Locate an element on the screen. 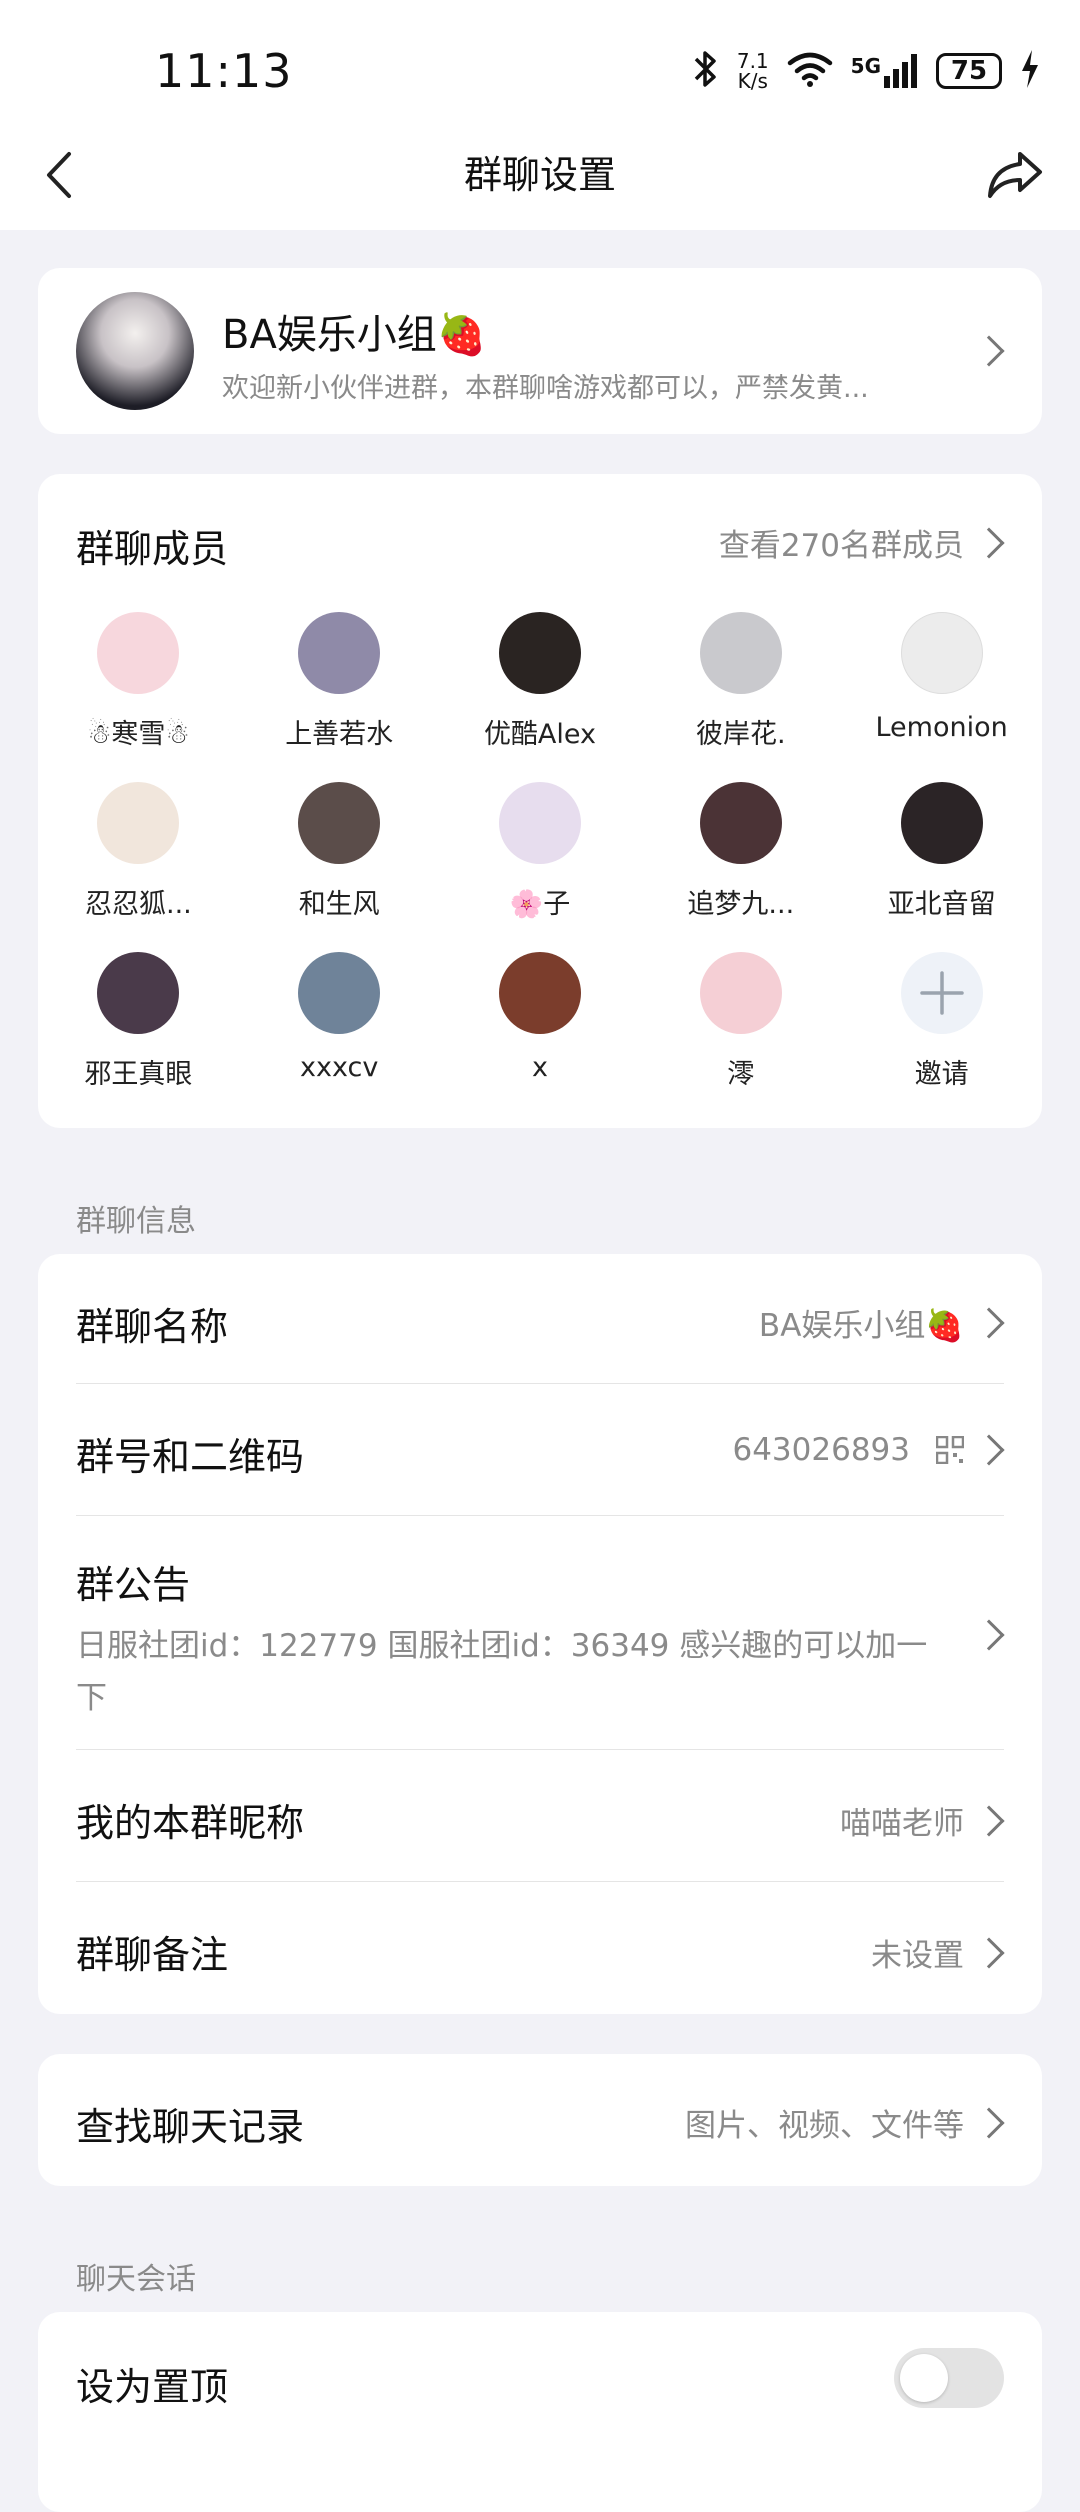 The image size is (1080, 2512). row-group-number: 群号和二维码 643026893 is located at coordinates (540, 1450).